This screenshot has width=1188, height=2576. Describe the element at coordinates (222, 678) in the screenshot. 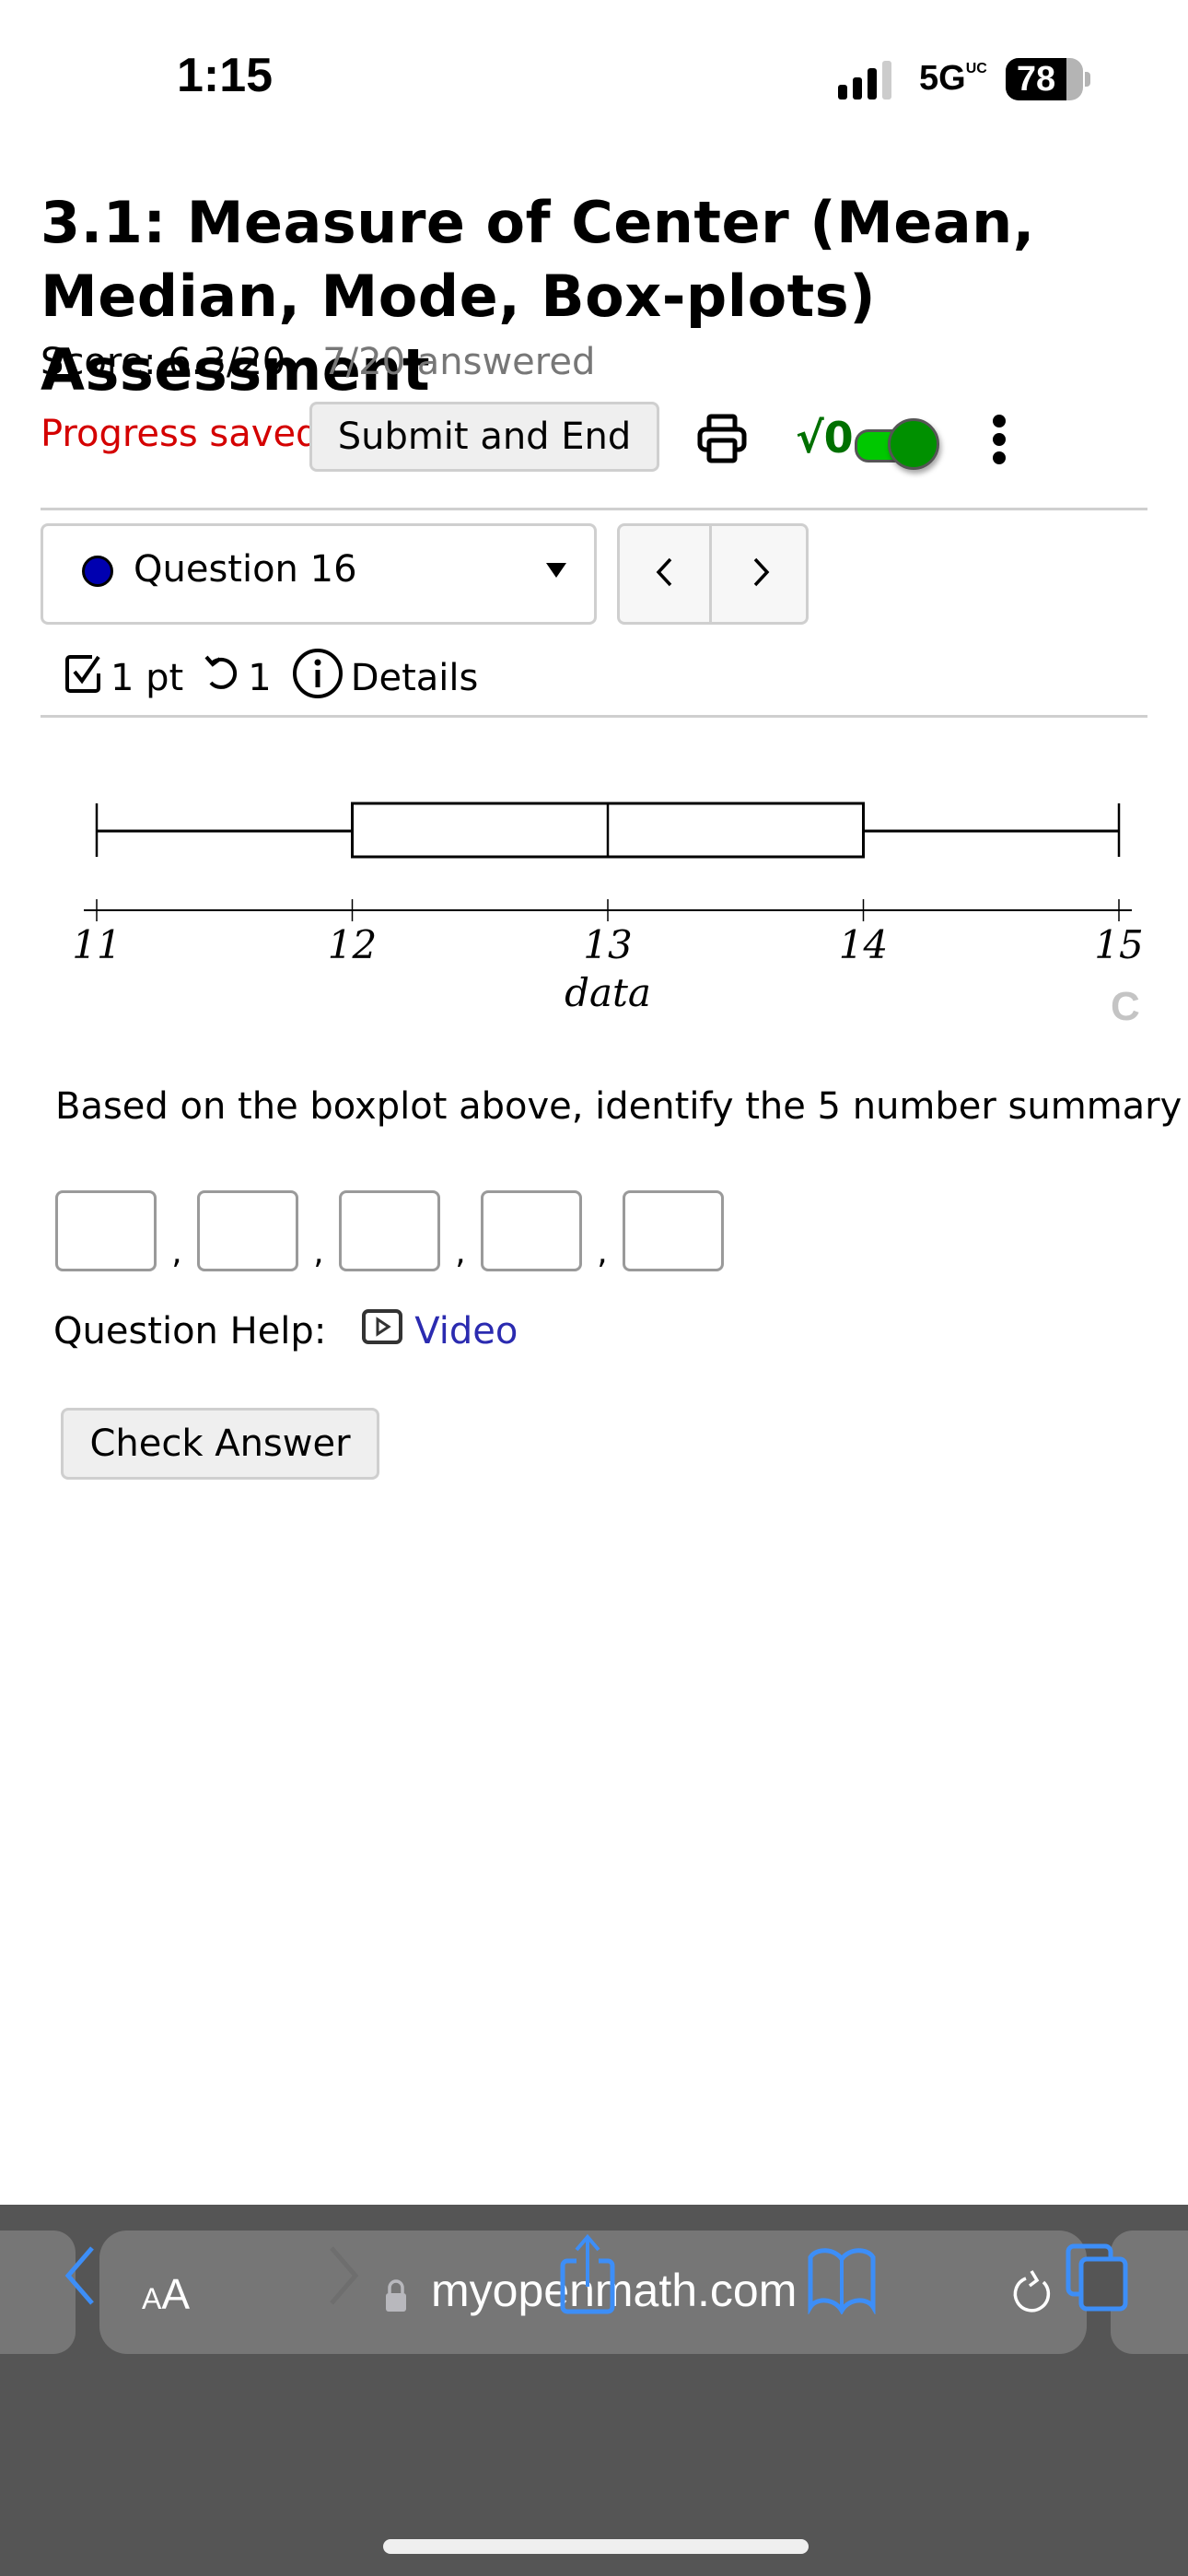

I see `retry-icon` at that location.